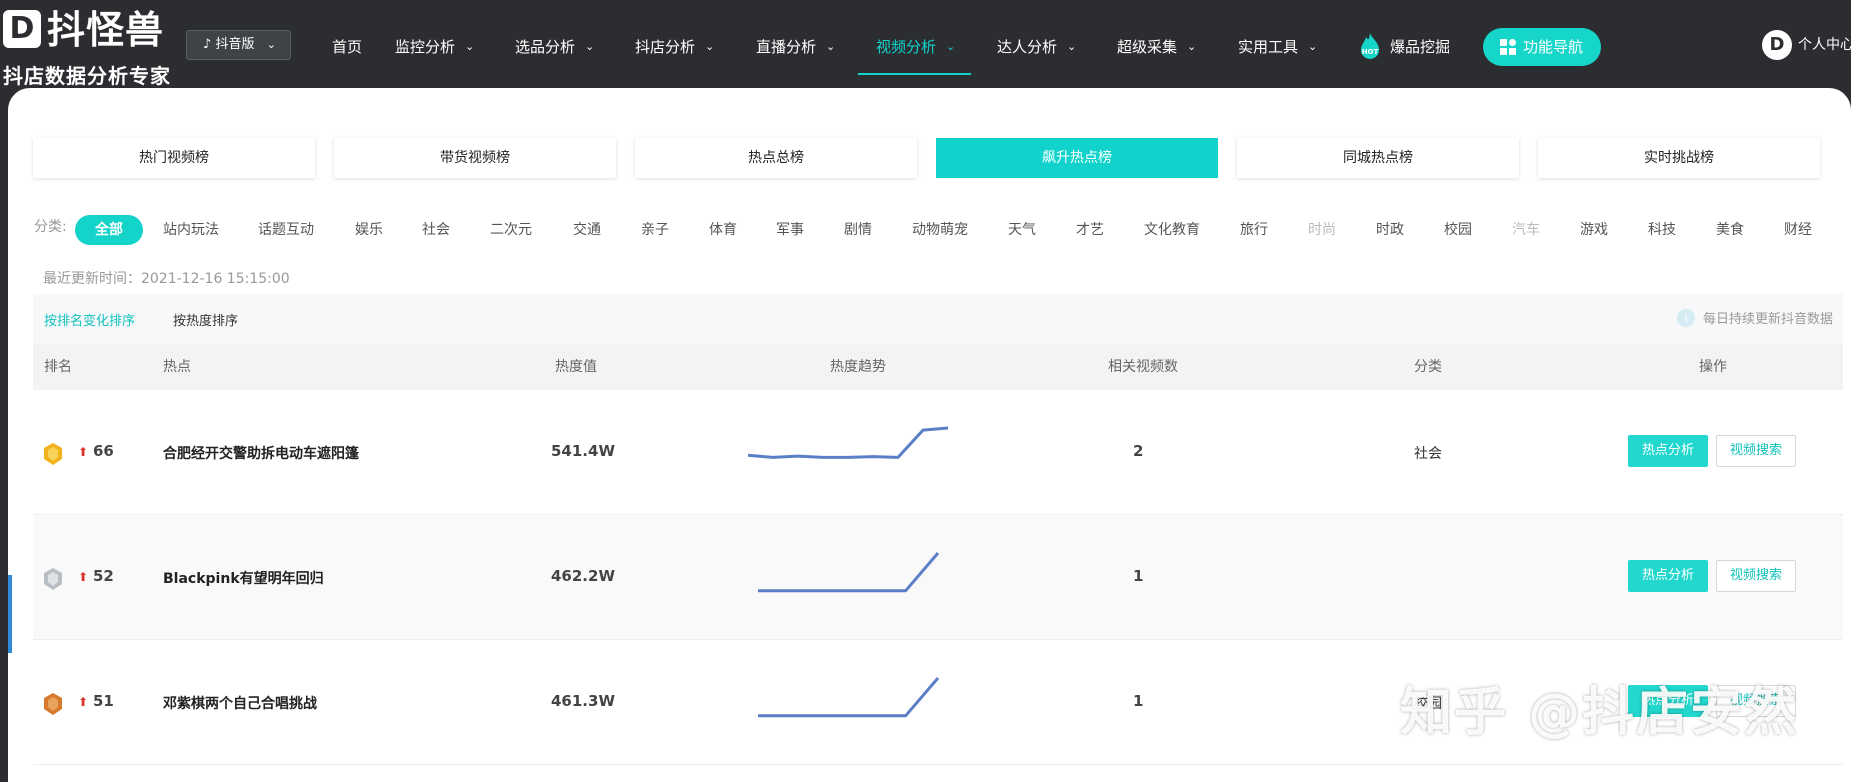  I want to click on brand-logo: D 抖怪兽 抖店数据分析专家, so click(88, 46).